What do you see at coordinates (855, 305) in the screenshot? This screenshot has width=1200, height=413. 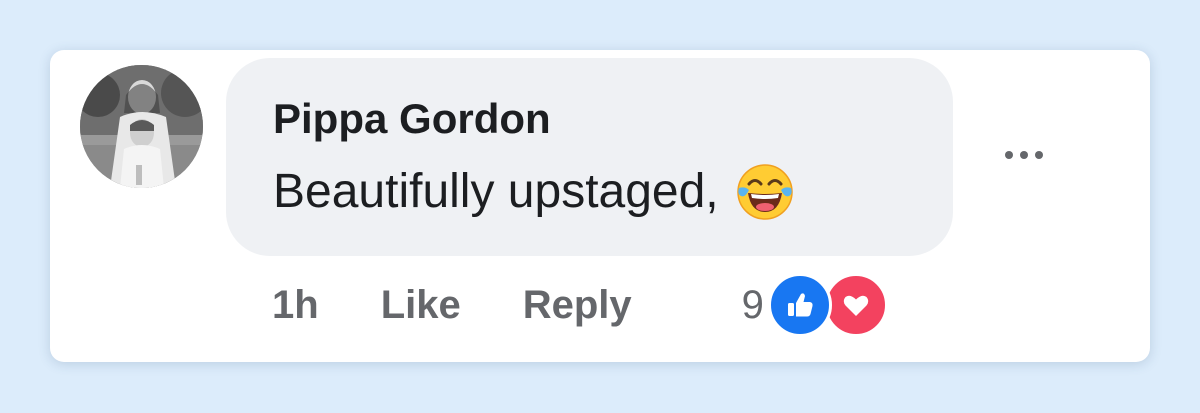 I see `love-icon` at bounding box center [855, 305].